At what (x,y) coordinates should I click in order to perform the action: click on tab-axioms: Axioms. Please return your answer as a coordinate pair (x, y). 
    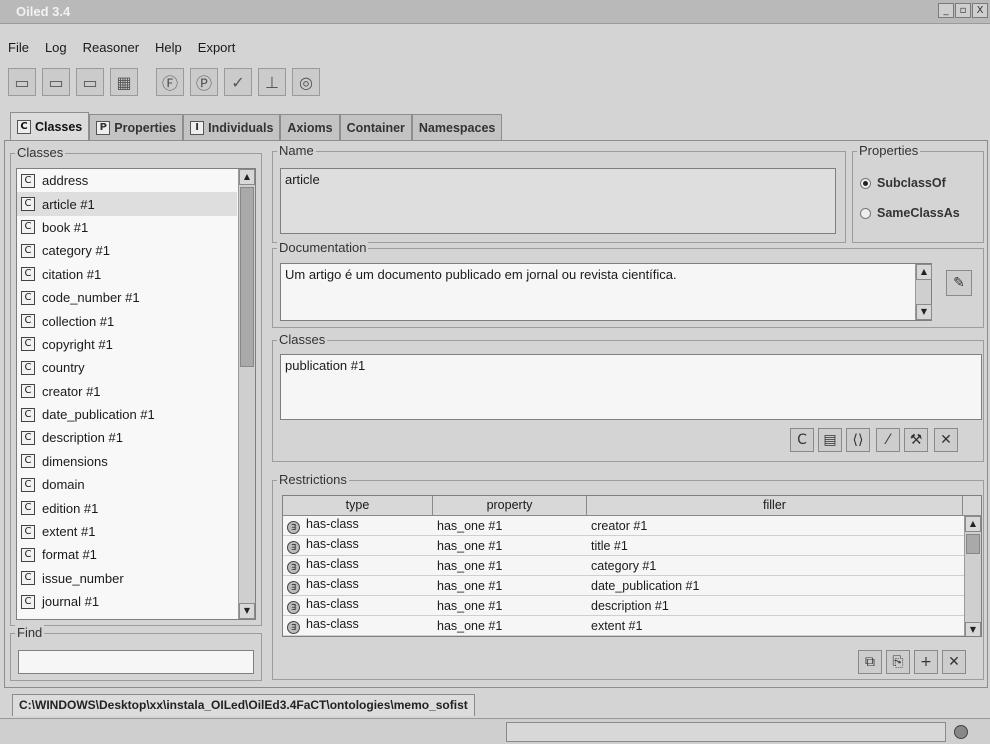
    Looking at the image, I should click on (310, 127).